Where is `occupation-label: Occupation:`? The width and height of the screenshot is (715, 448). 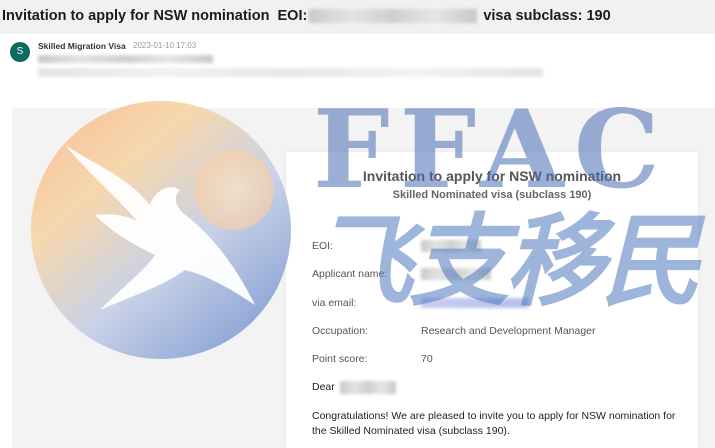 occupation-label: Occupation: is located at coordinates (340, 331).